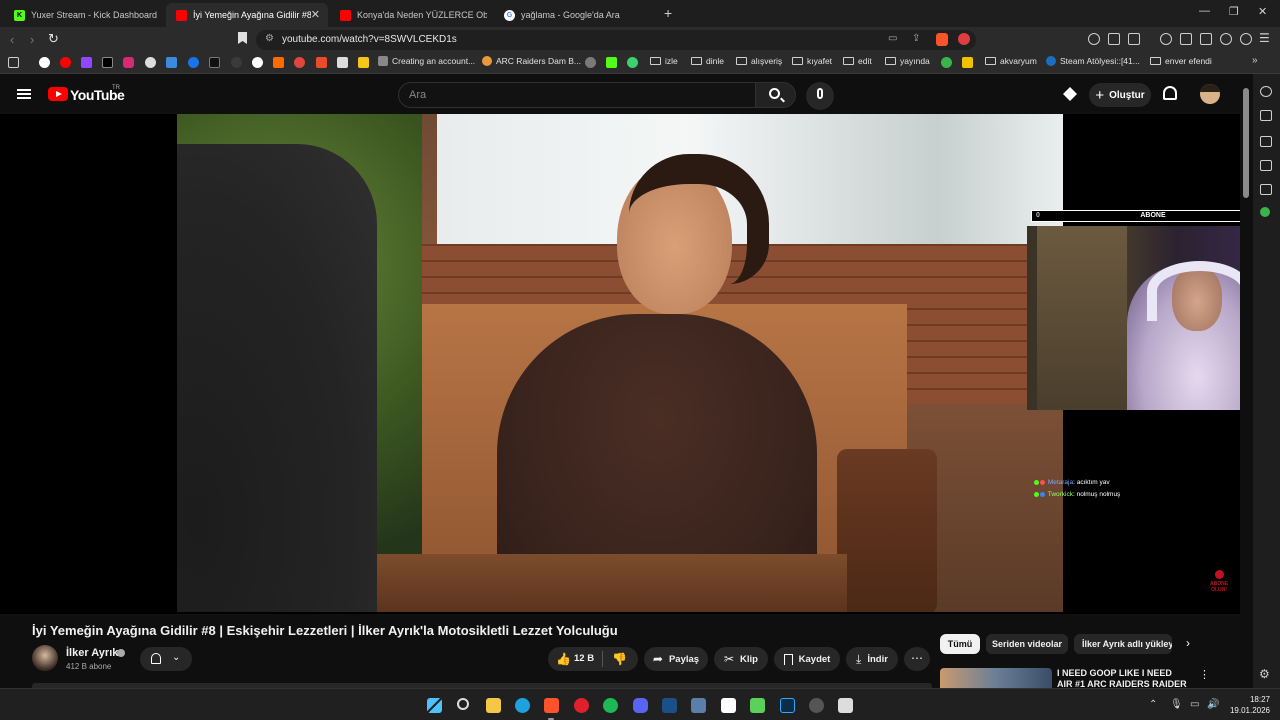  What do you see at coordinates (107, 62) in the screenshot?
I see `x-icon` at bounding box center [107, 62].